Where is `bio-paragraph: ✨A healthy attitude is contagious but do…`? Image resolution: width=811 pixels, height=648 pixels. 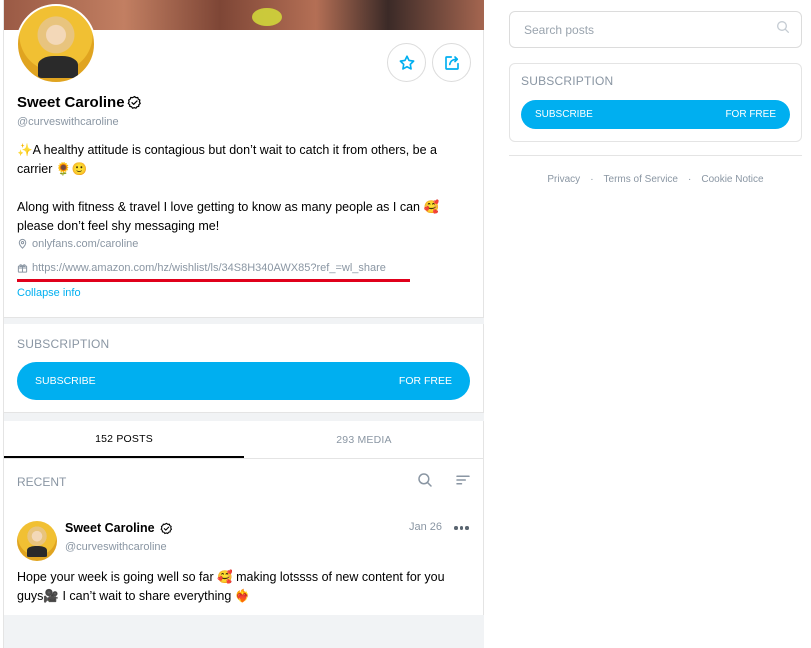
bio-paragraph: ✨A healthy attitude is contagious but do… is located at coordinates (227, 159).